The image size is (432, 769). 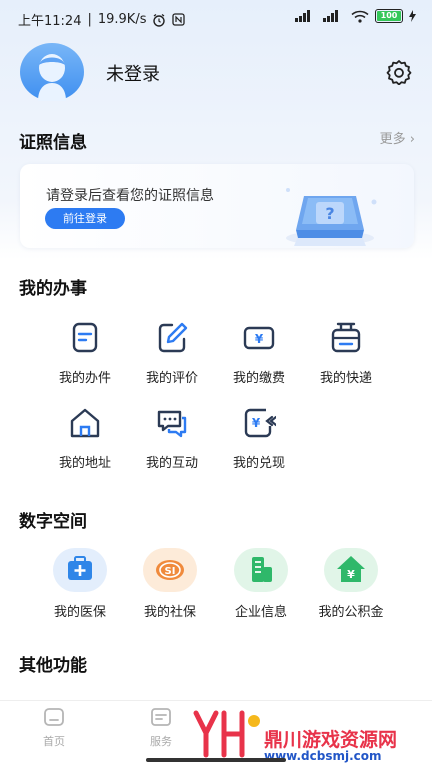 I want to click on space-label: 我的社保, so click(x=169, y=612).